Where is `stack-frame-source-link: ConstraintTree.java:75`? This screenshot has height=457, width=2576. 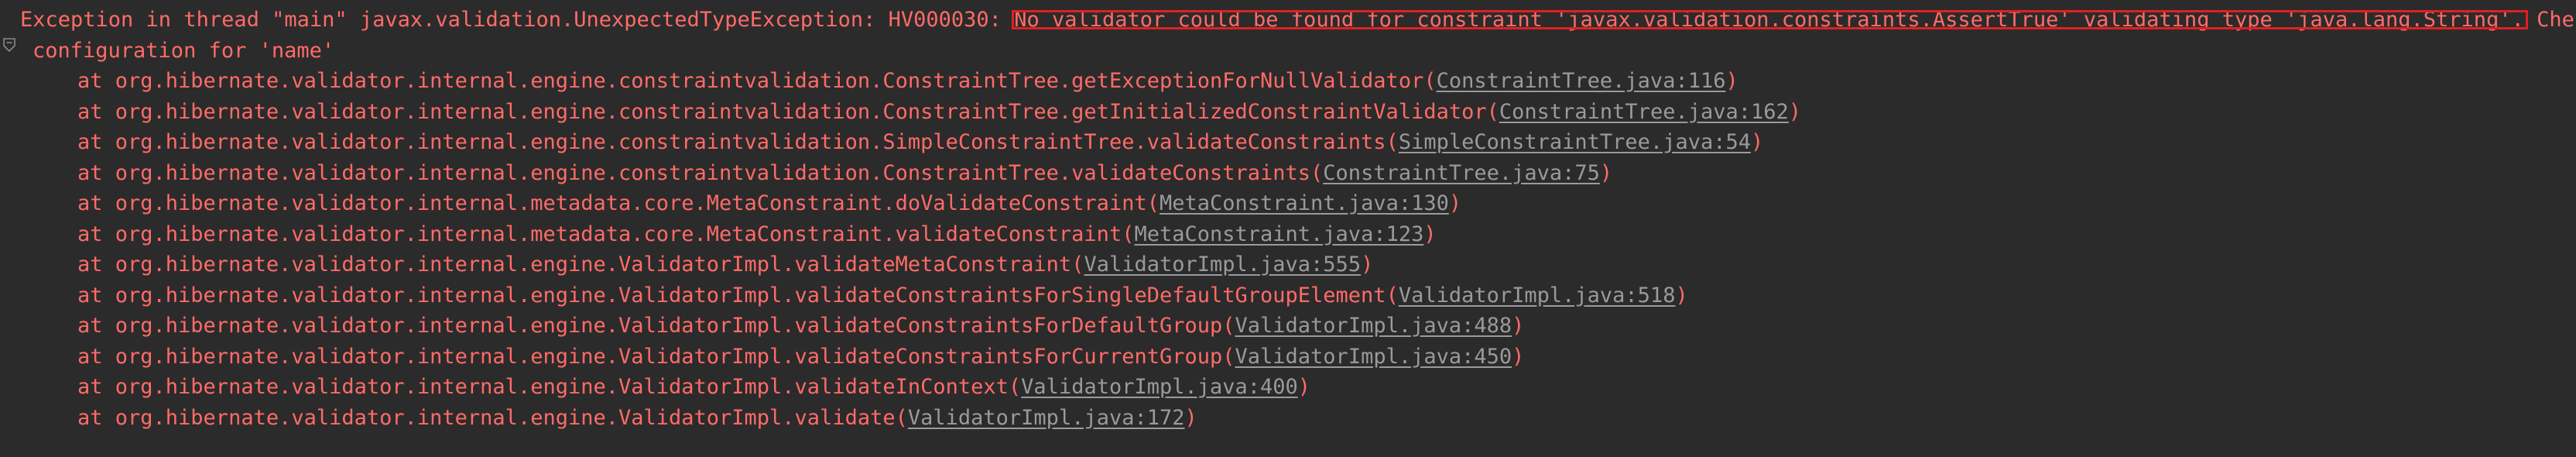 stack-frame-source-link: ConstraintTree.java:75 is located at coordinates (1461, 173).